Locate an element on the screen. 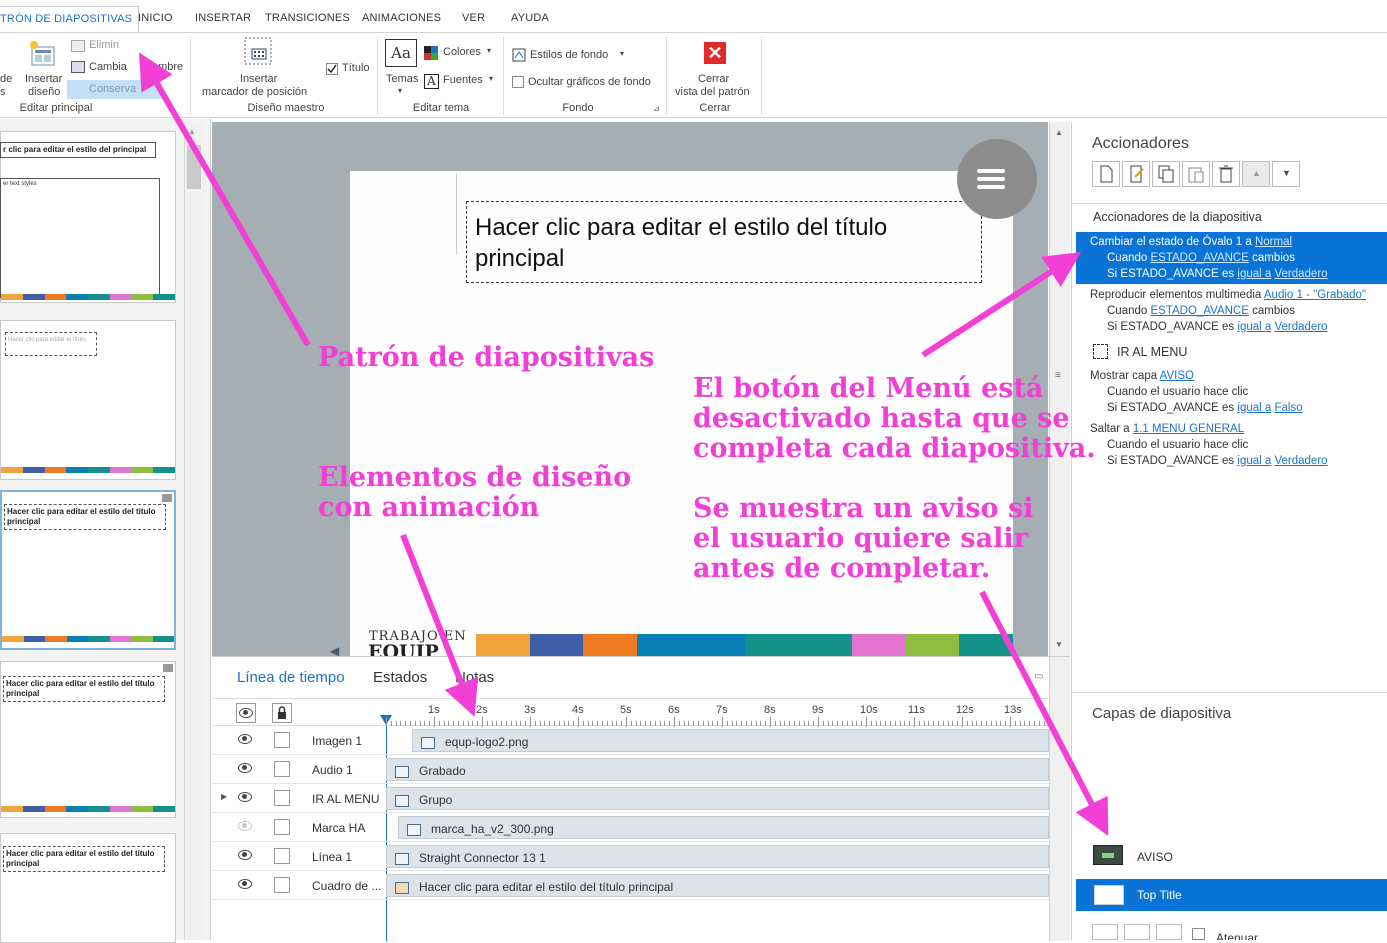 This screenshot has height=943, width=1387. annotation-slide-master: Patrón de diapositivas is located at coordinates (486, 357).